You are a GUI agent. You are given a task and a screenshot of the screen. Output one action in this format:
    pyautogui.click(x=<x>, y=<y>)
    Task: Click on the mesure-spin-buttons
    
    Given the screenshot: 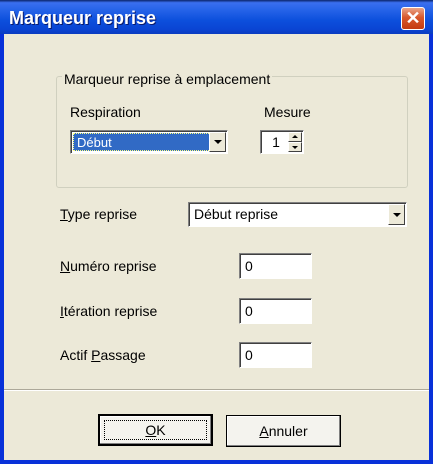 What is the action you would take?
    pyautogui.click(x=295, y=142)
    